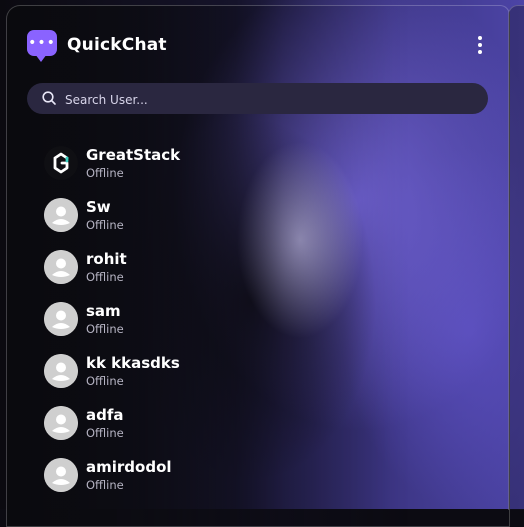 This screenshot has width=524, height=527. Describe the element at coordinates (105, 415) in the screenshot. I see `user-name: adfa` at that location.